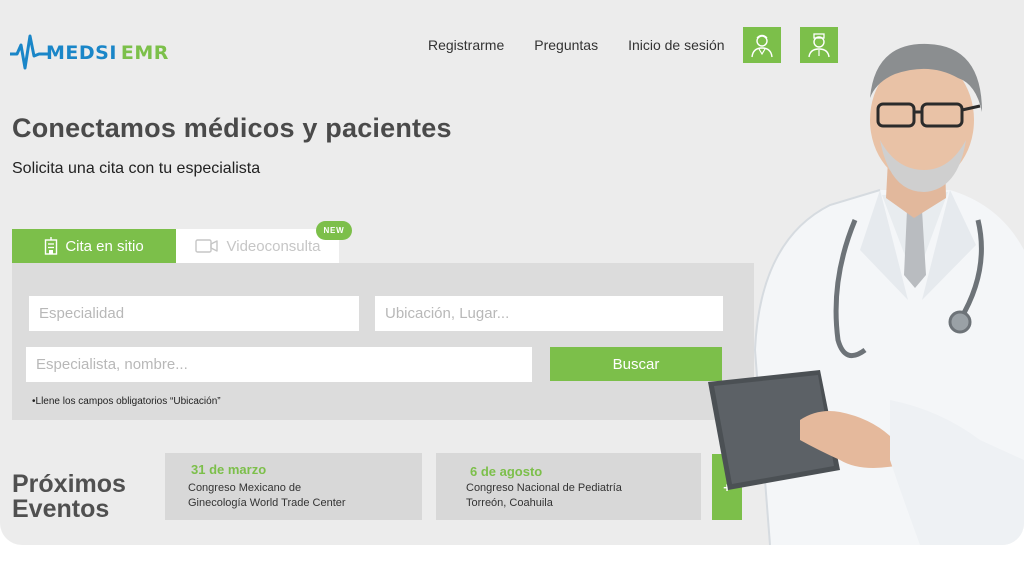 The height and width of the screenshot is (576, 1024). What do you see at coordinates (51, 246) in the screenshot?
I see `clinic-icon` at bounding box center [51, 246].